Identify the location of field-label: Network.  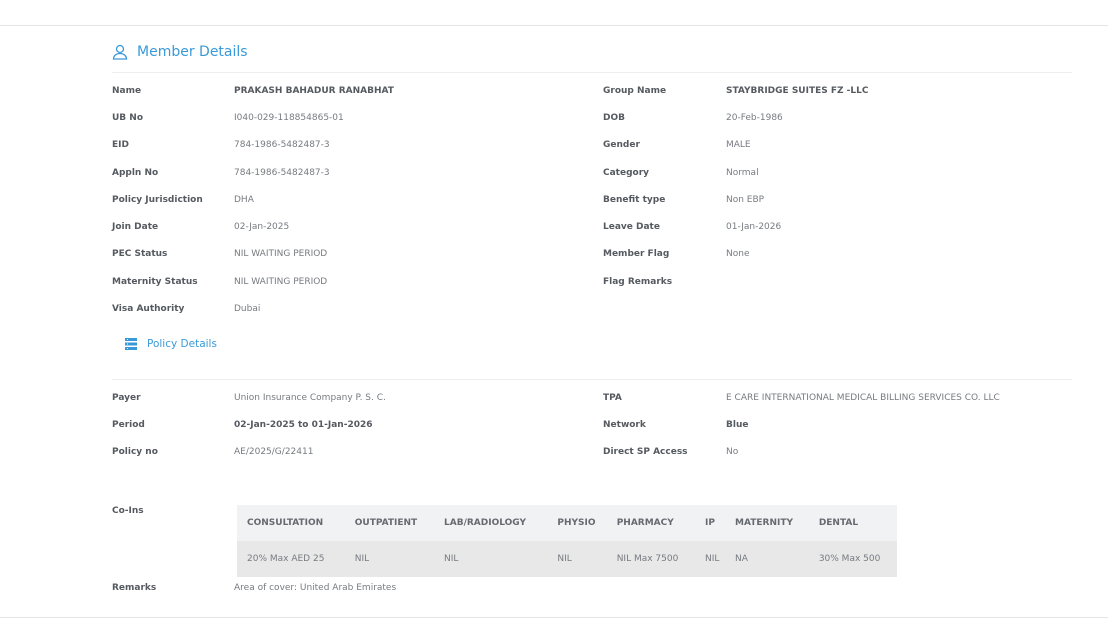
(624, 424).